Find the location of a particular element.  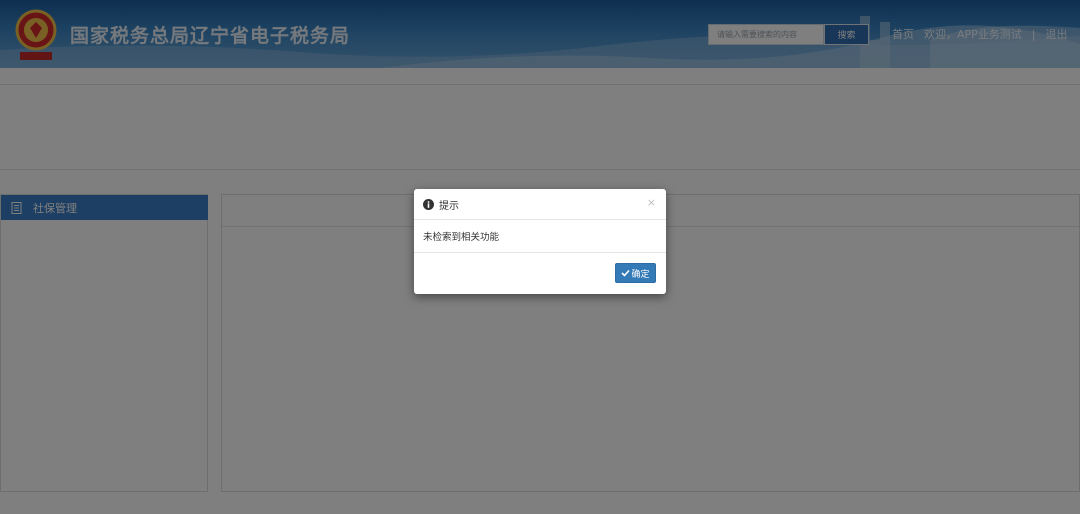

close-icon: × is located at coordinates (651, 202).